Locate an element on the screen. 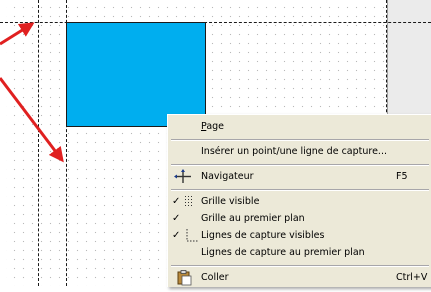  grid-icon is located at coordinates (185, 201).